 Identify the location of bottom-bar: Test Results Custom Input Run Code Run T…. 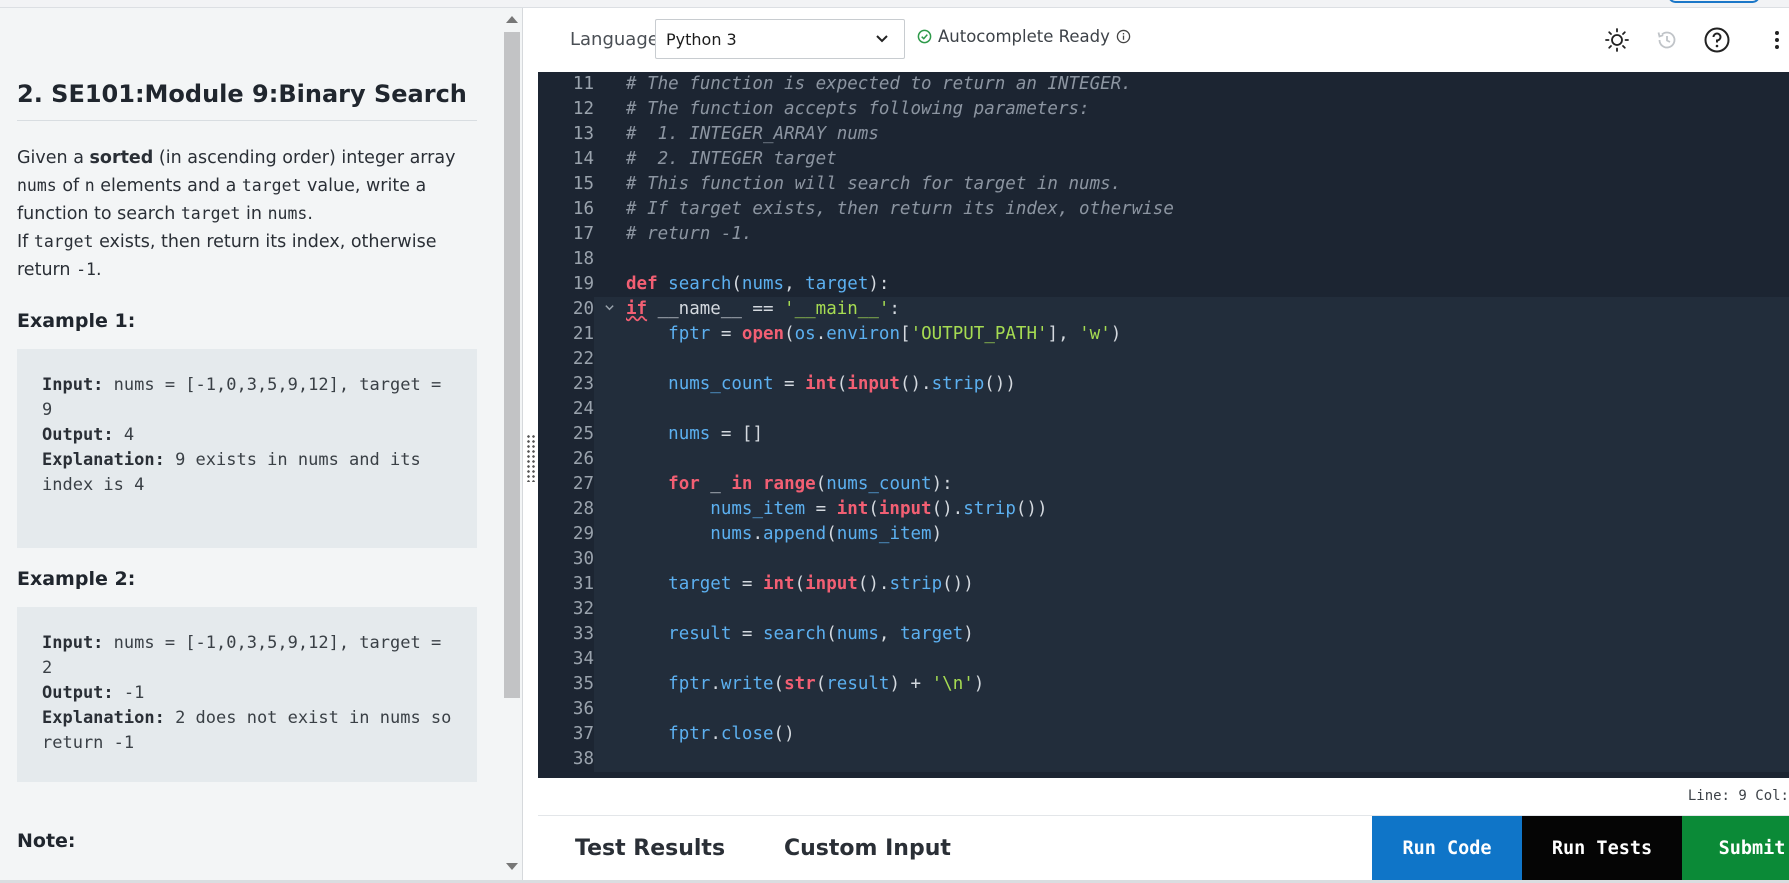
(1163, 848).